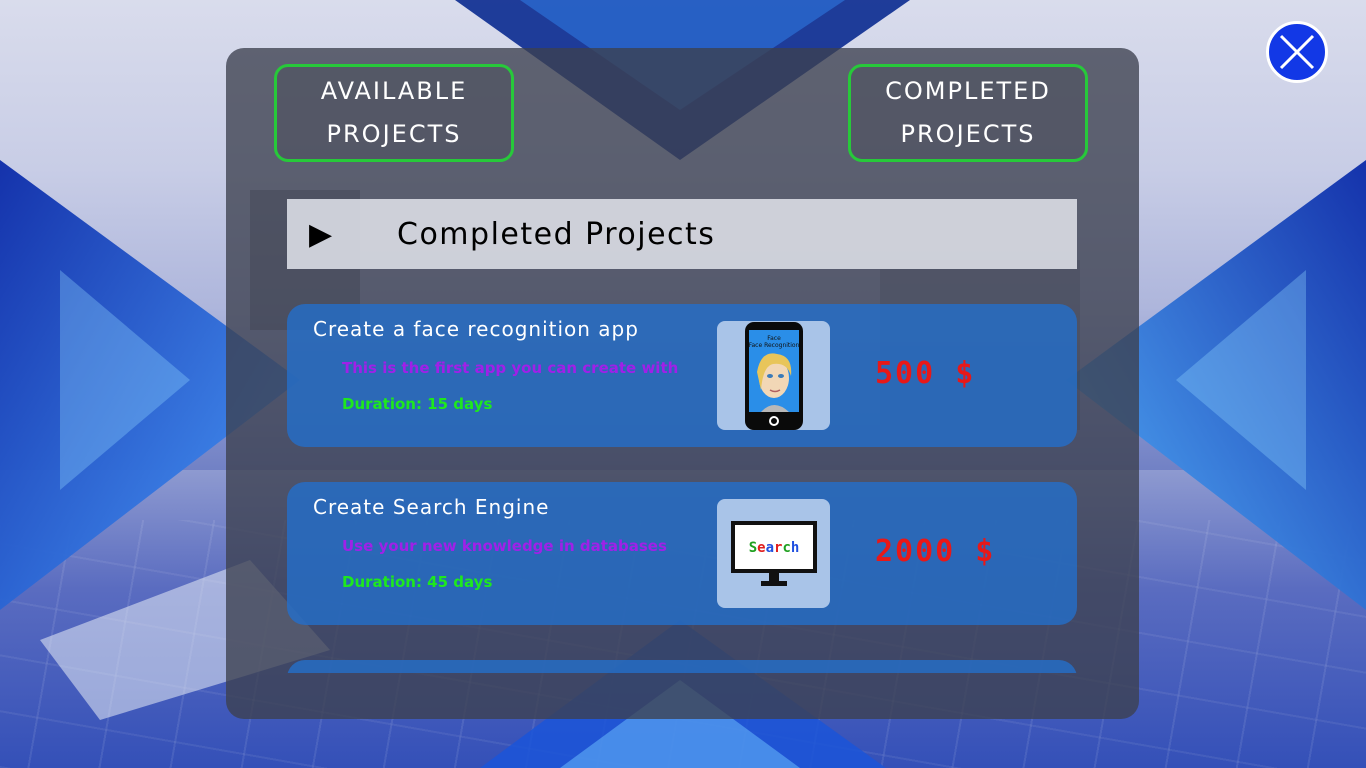 The height and width of the screenshot is (768, 1366). Describe the element at coordinates (774, 338) in the screenshot. I see `svg-text: Face` at that location.